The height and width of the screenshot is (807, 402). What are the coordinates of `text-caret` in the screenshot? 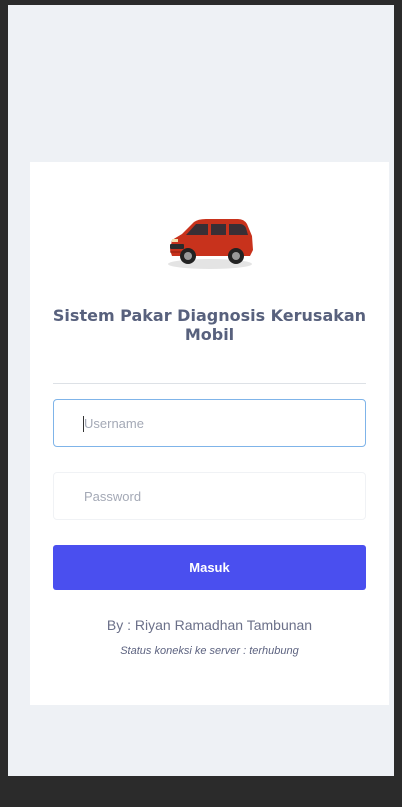 It's located at (83, 424).